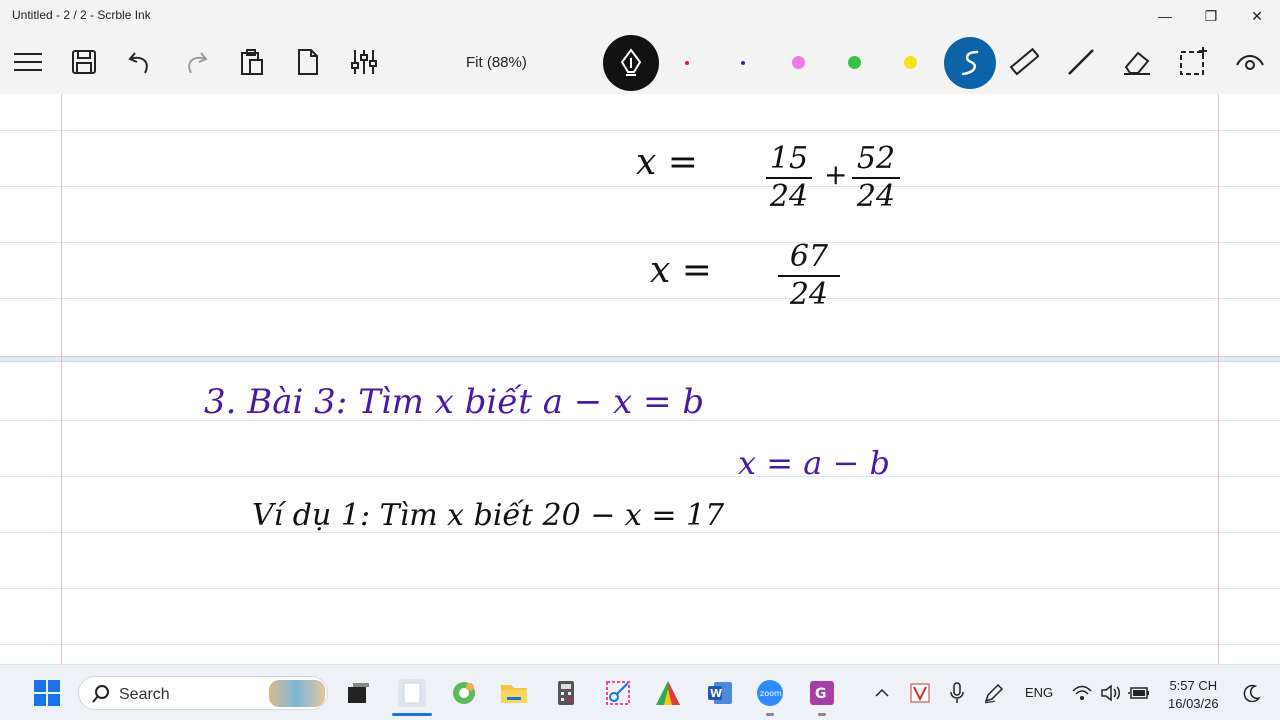  What do you see at coordinates (687, 63) in the screenshot?
I see `red-pen-button` at bounding box center [687, 63].